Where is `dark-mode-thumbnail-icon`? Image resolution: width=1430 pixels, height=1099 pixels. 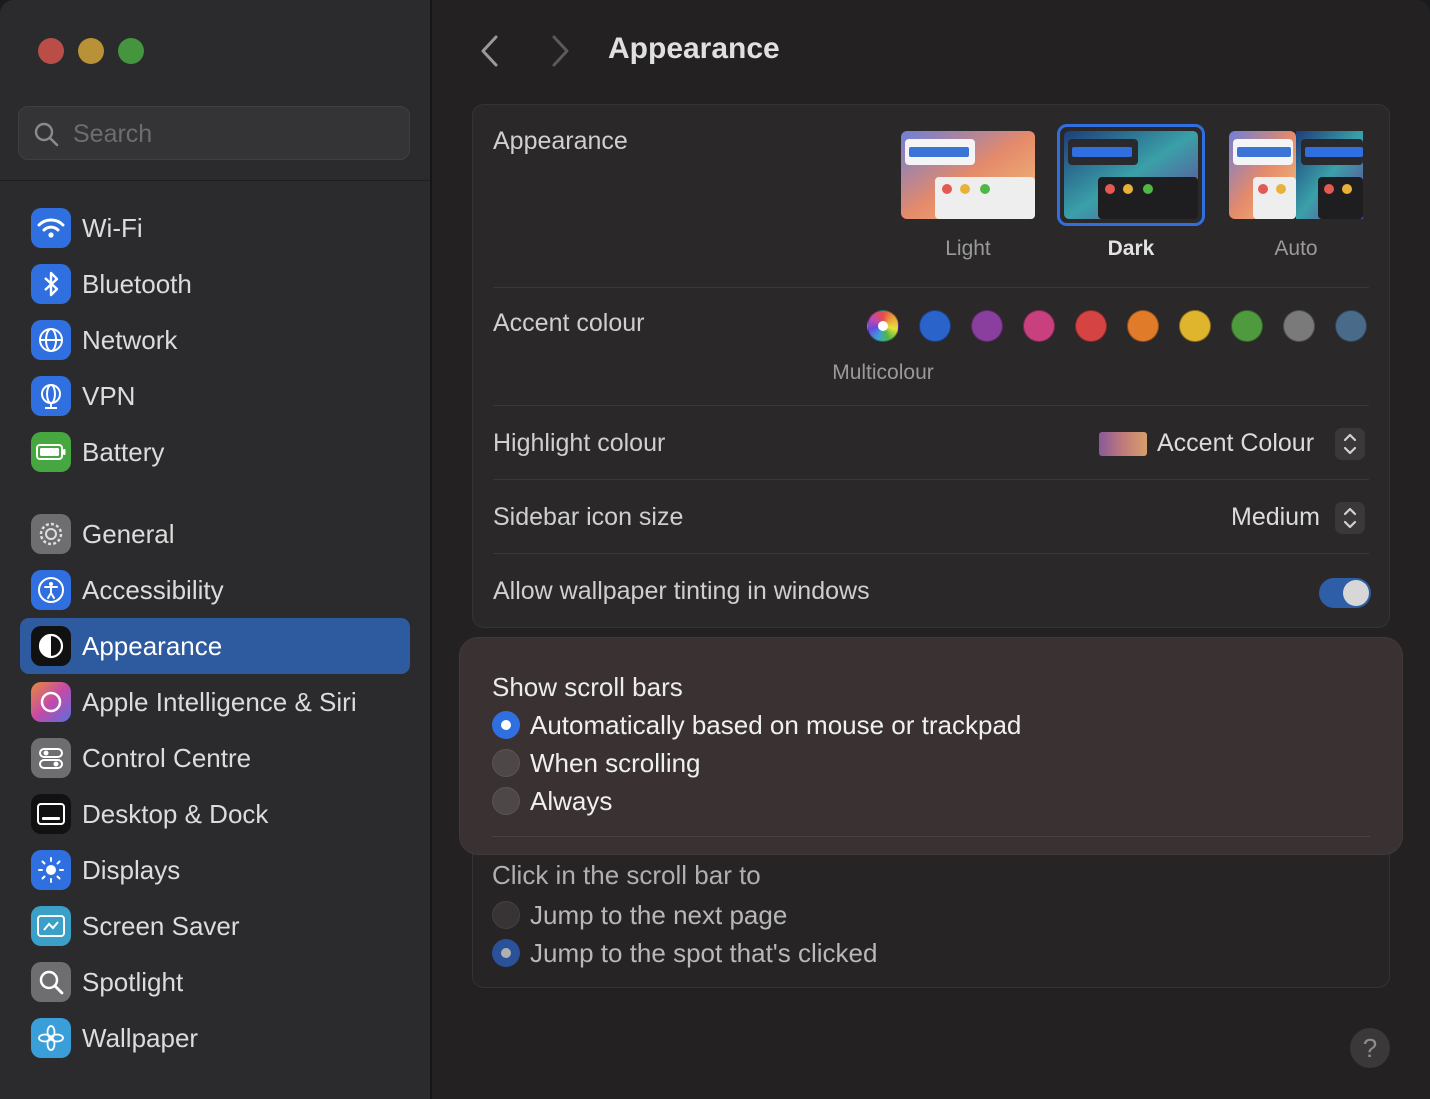 dark-mode-thumbnail-icon is located at coordinates (1131, 175).